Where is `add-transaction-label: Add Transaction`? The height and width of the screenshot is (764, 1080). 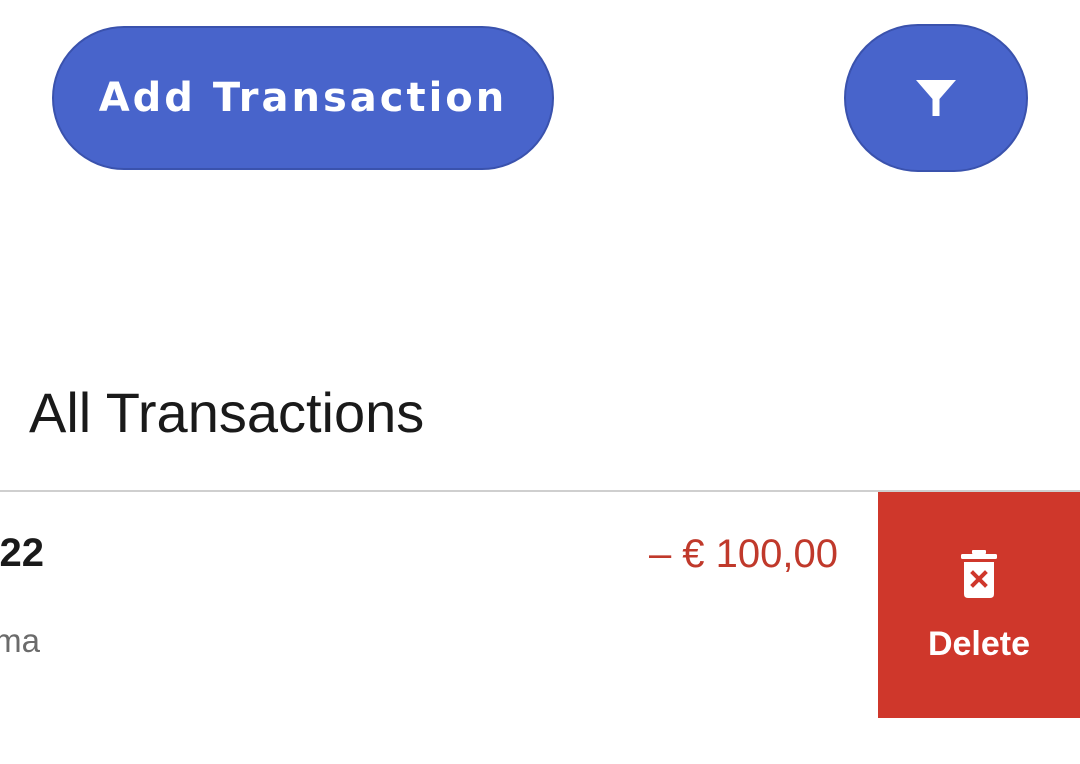
add-transaction-label: Add Transaction is located at coordinates (303, 98).